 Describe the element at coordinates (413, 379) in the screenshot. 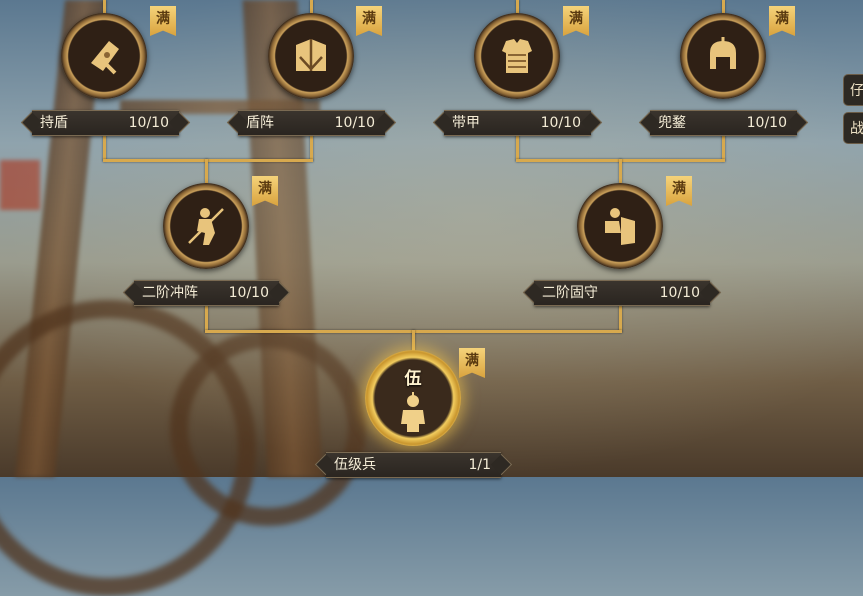

I see `rank-label: 伍` at that location.